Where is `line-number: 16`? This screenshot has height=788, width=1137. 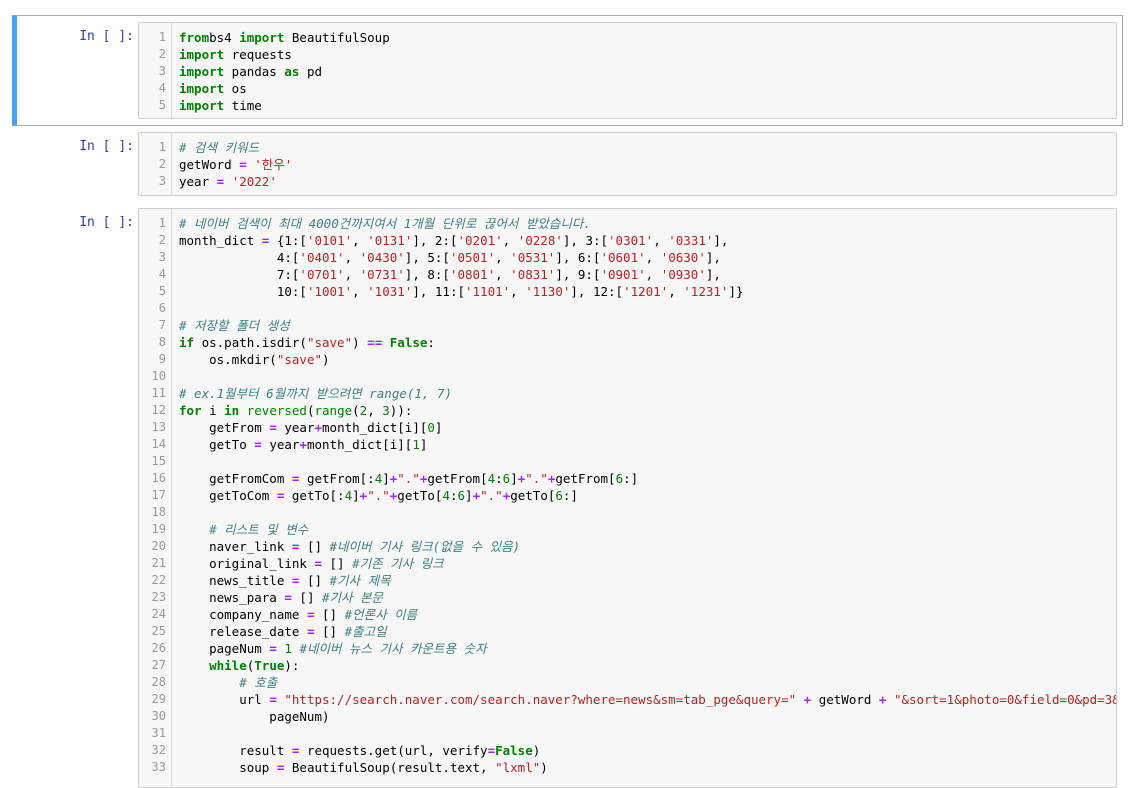 line-number: 16 is located at coordinates (158, 478).